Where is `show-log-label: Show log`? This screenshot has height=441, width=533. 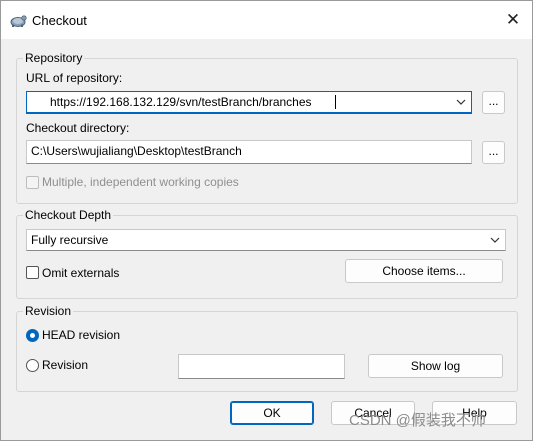
show-log-label: Show log is located at coordinates (435, 366).